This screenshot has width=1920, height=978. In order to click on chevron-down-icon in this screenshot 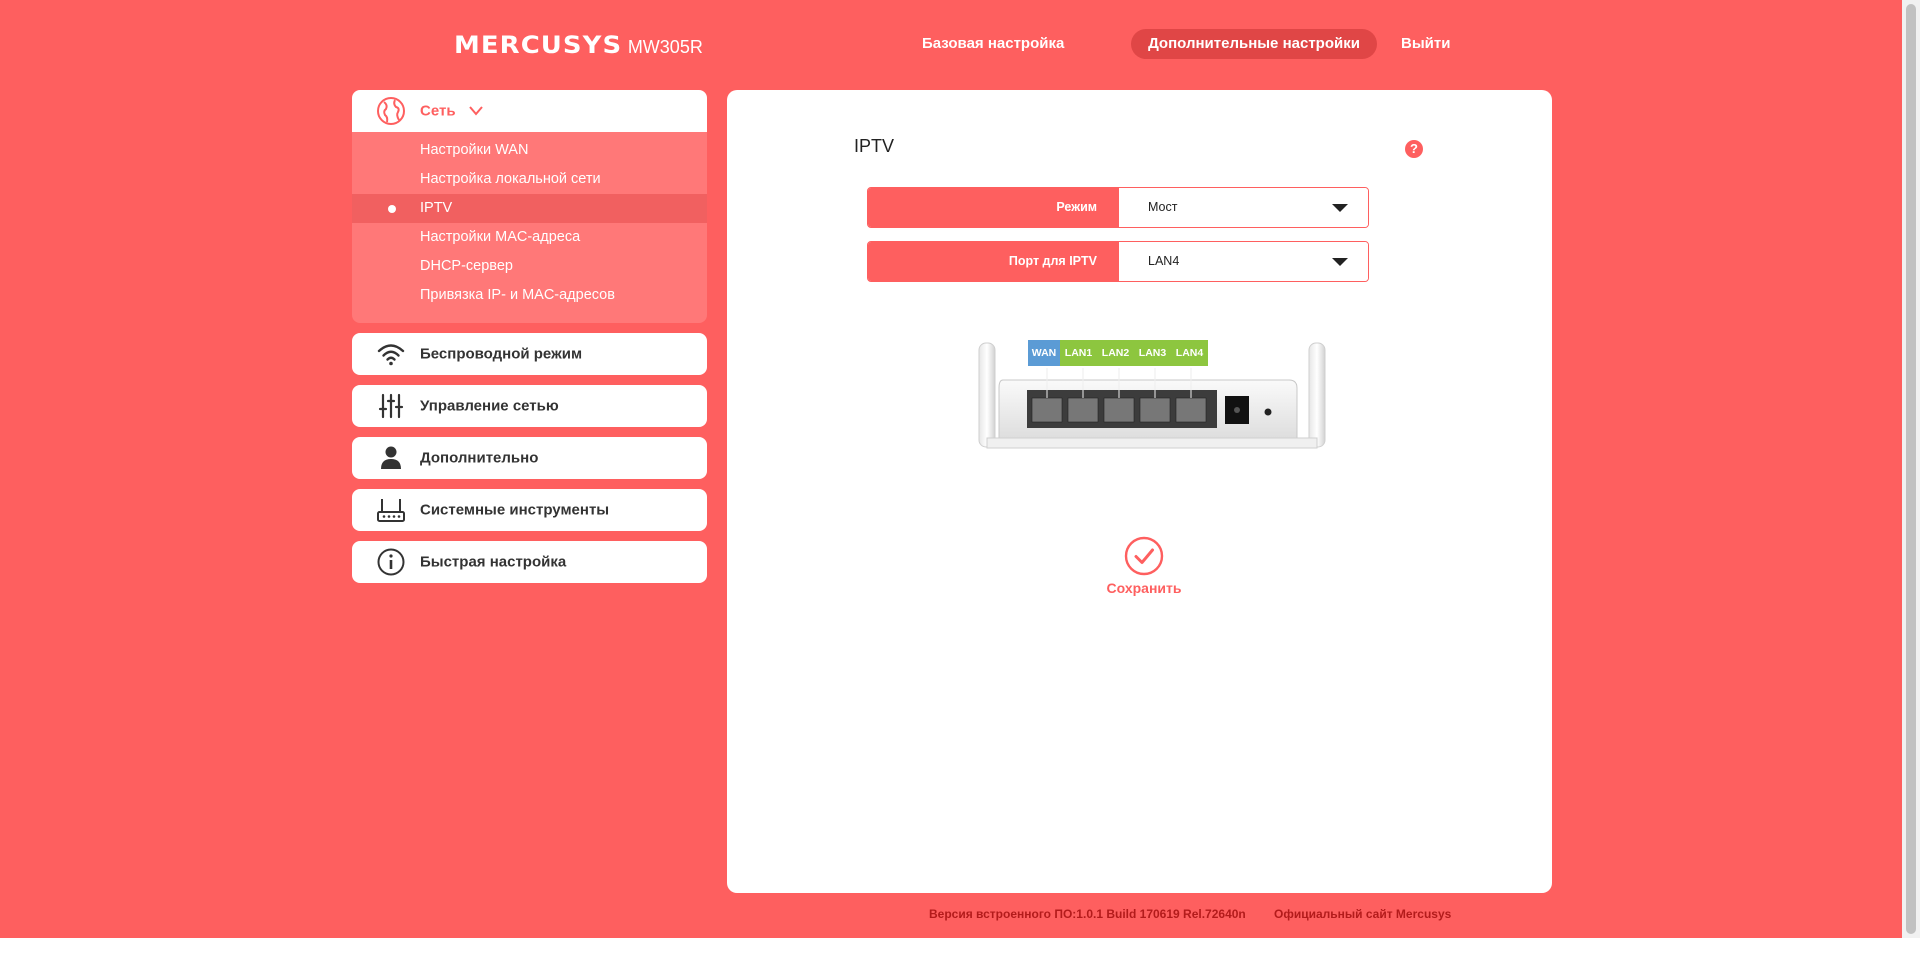, I will do `click(476, 111)`.